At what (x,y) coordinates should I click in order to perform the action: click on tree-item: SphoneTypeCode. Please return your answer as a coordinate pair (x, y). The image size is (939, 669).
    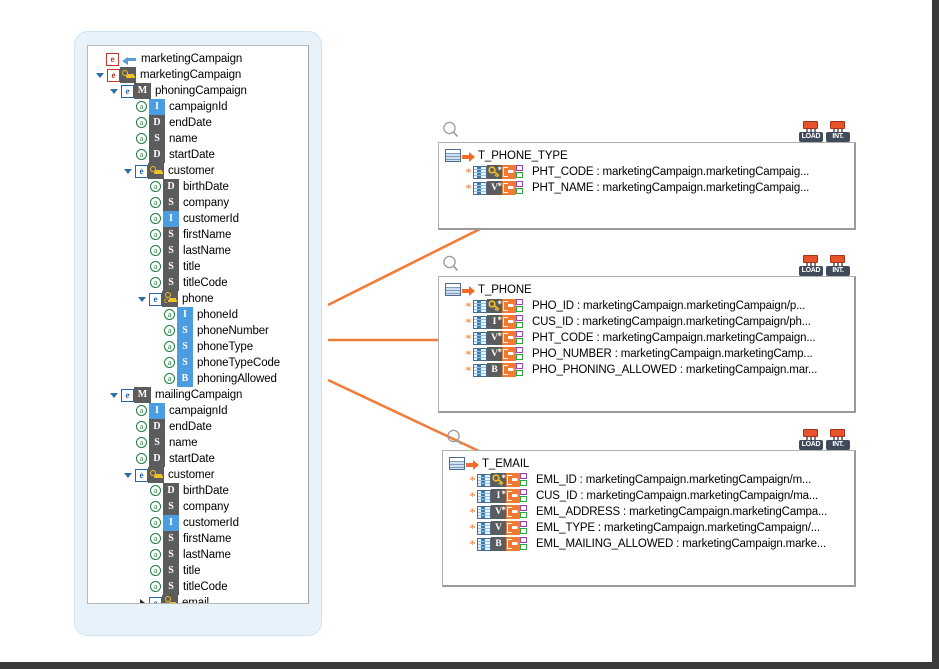
    Looking at the image, I should click on (198, 363).